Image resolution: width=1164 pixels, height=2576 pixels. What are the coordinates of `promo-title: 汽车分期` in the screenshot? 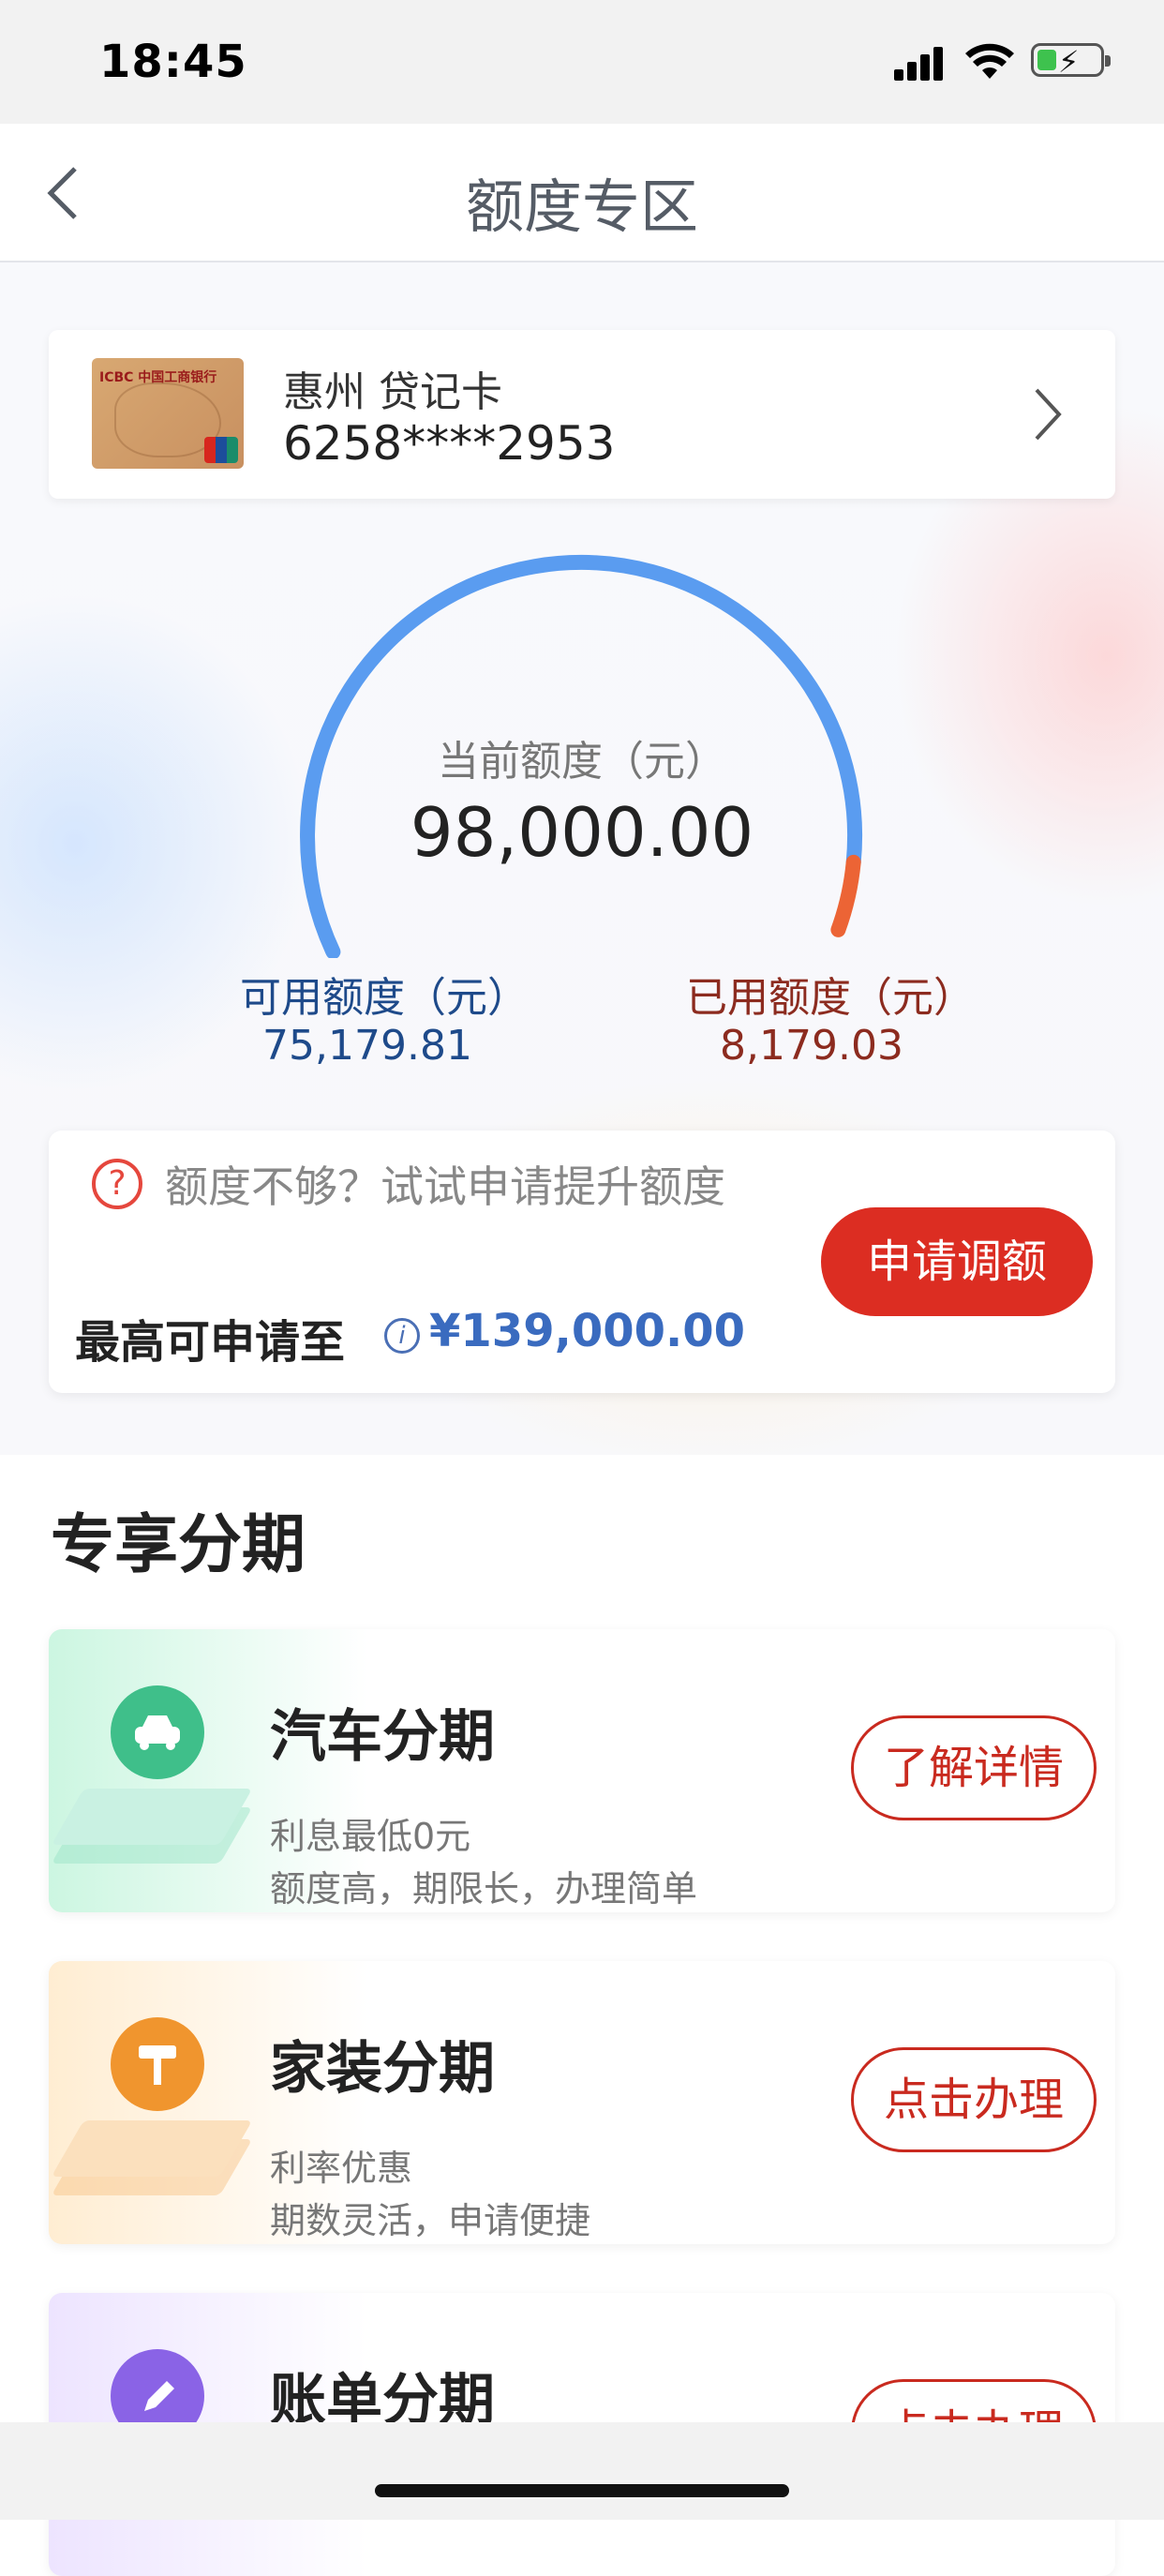 It's located at (383, 1737).